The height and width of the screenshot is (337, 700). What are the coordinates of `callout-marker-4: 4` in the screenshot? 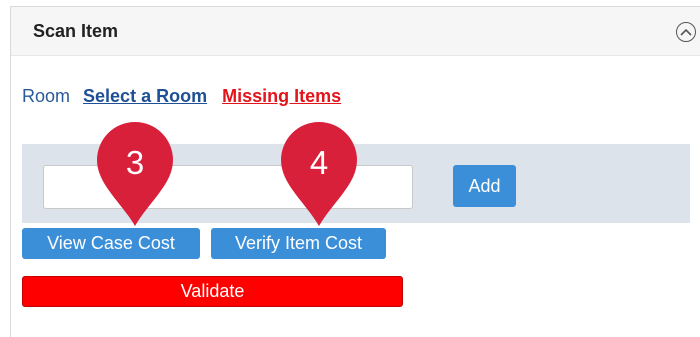 It's located at (319, 173).